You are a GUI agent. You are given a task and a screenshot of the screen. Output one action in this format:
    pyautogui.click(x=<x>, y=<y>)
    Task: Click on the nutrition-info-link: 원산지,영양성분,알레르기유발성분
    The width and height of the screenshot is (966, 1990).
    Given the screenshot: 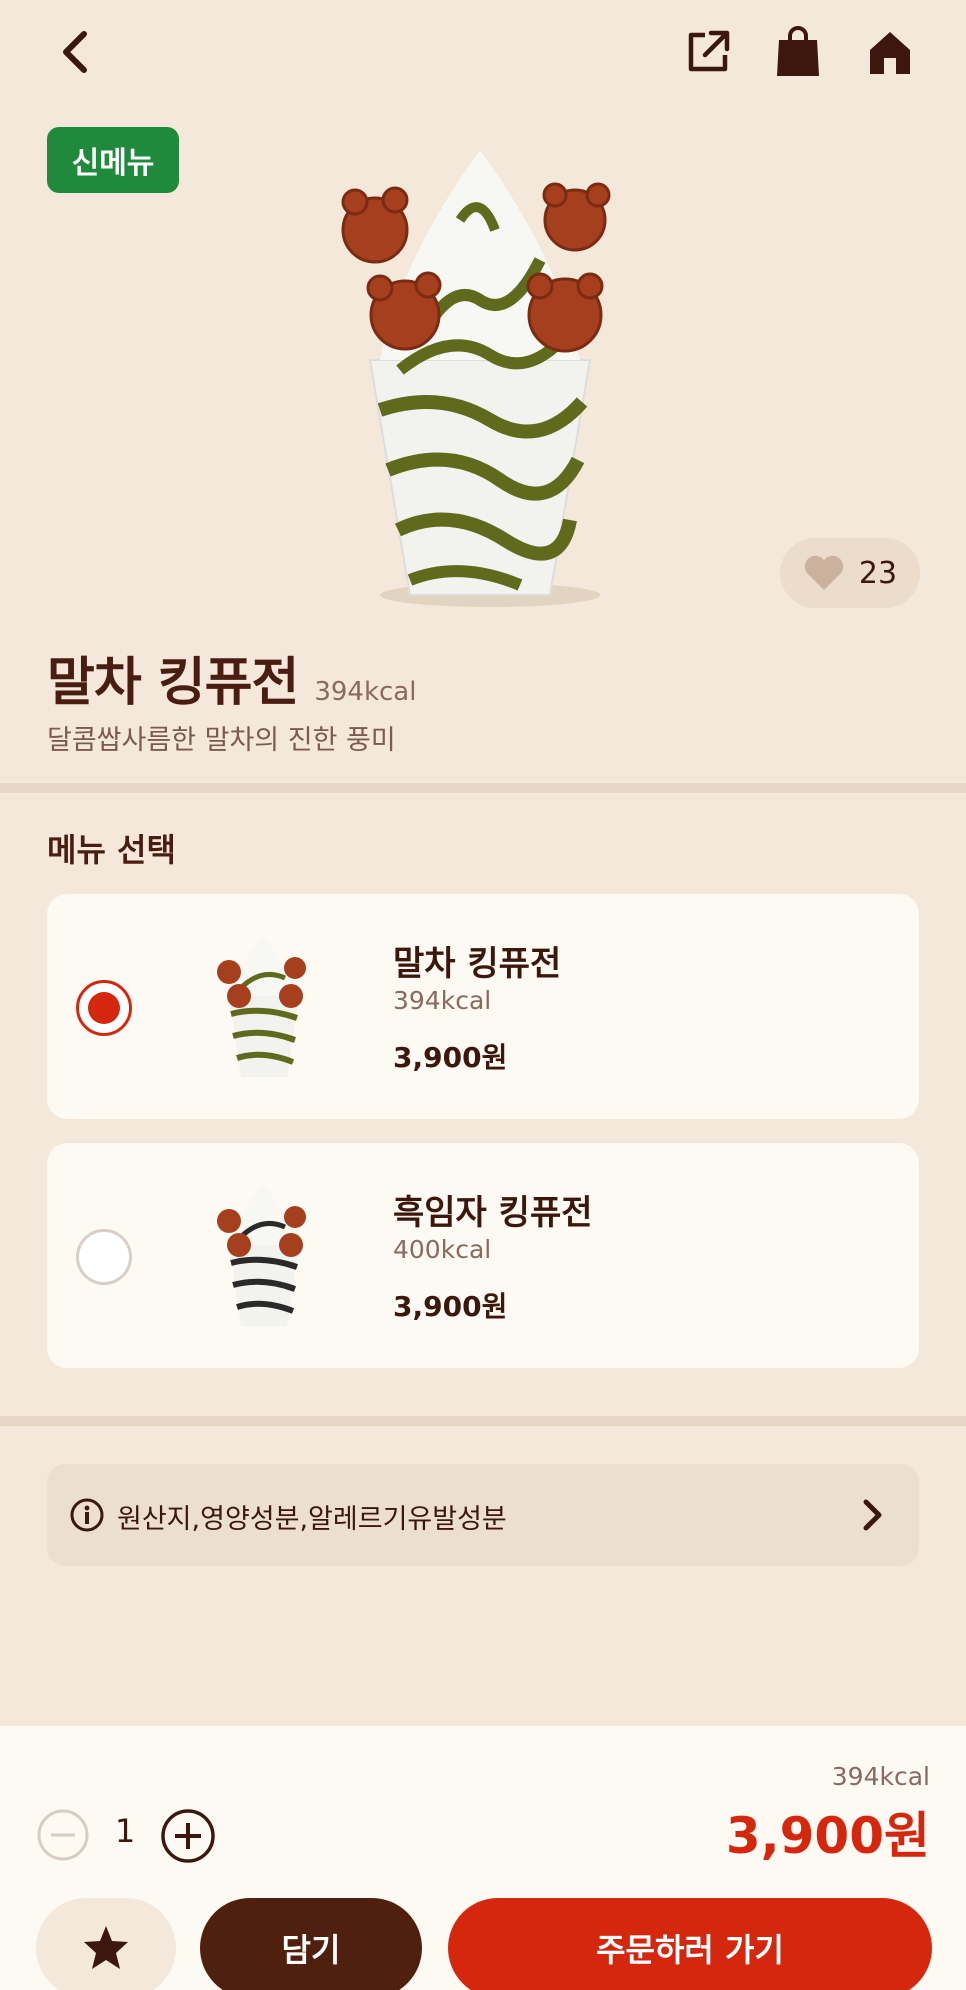 What is the action you would take?
    pyautogui.click(x=483, y=1515)
    